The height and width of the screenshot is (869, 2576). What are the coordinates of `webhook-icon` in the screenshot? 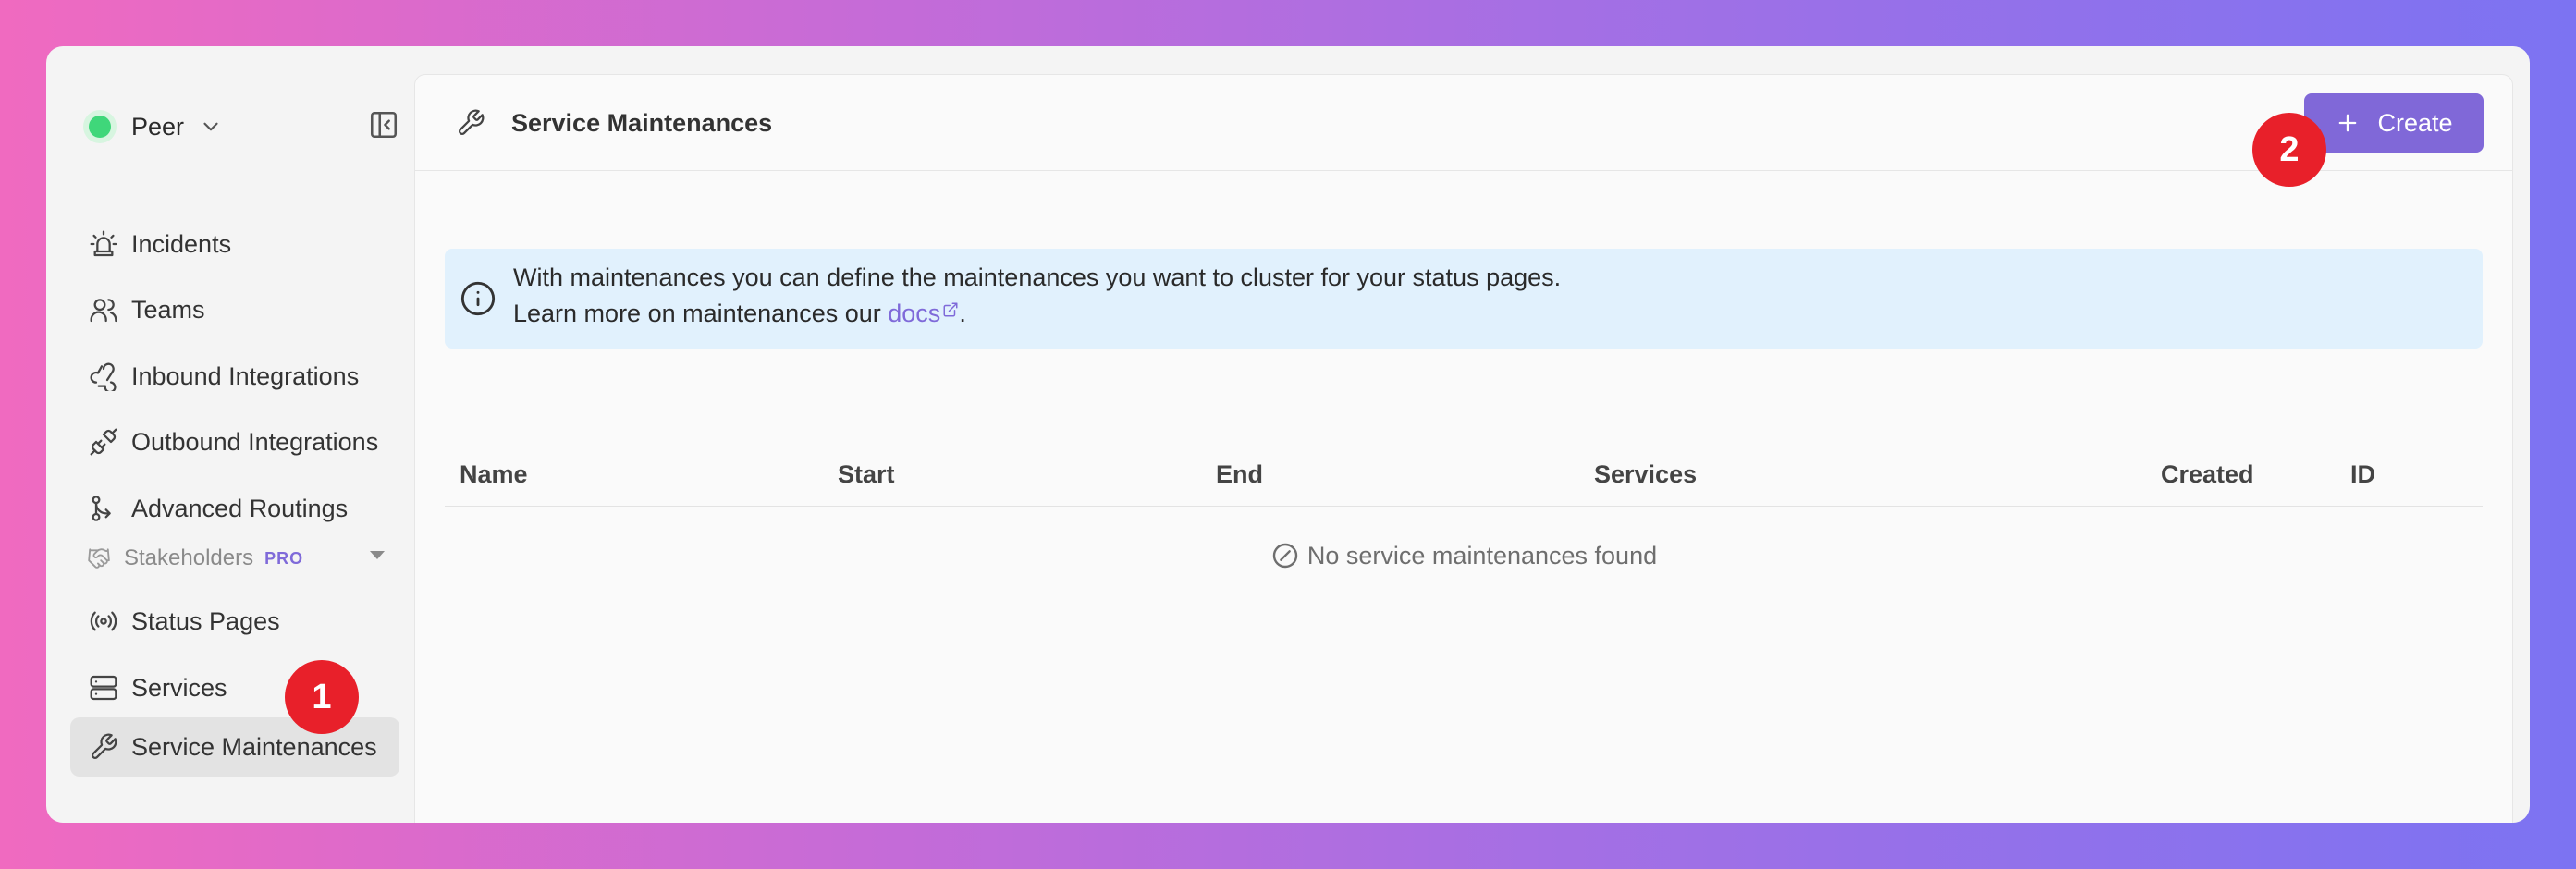 It's located at (103, 376).